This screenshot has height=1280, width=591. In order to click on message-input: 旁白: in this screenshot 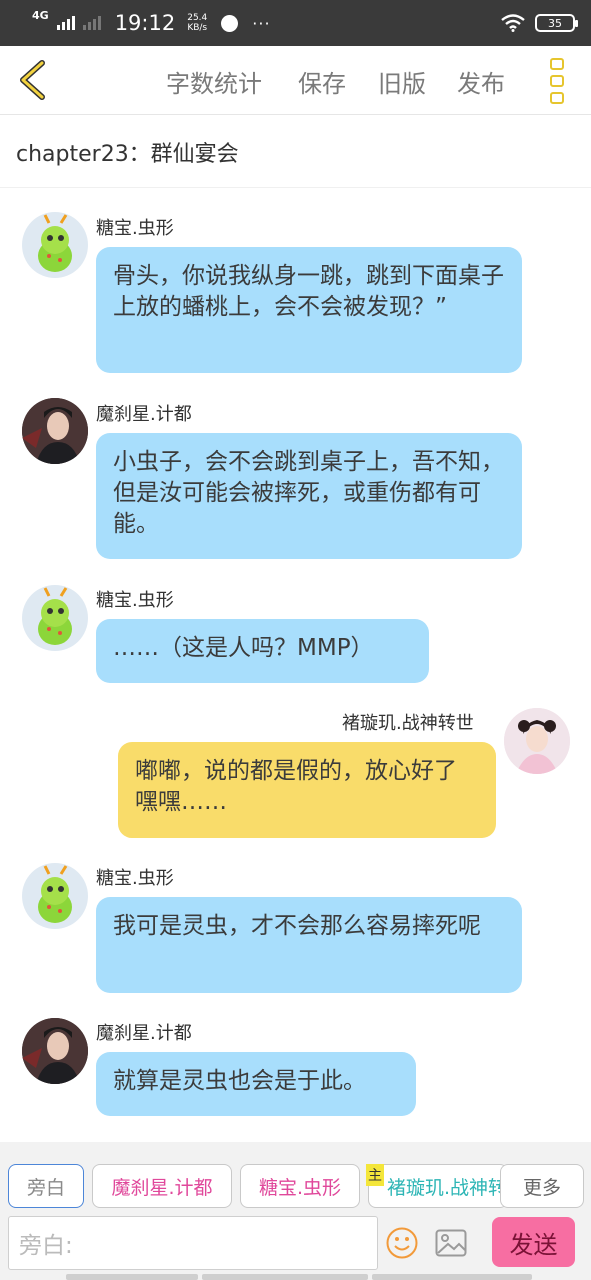, I will do `click(193, 1243)`.